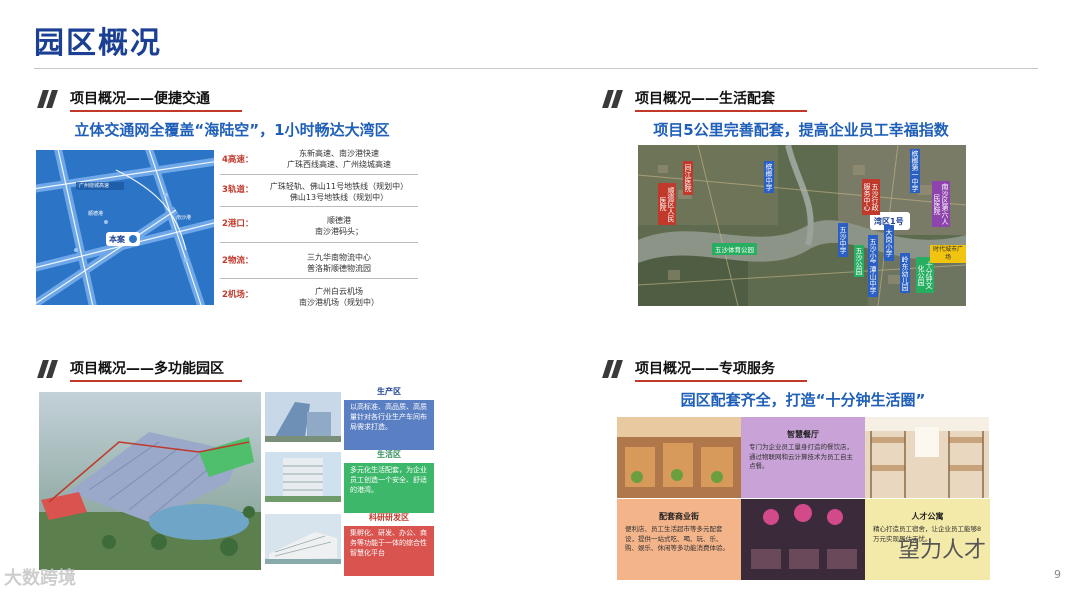 The height and width of the screenshot is (596, 1080). I want to click on transport-key: 2物流：, so click(238, 261).